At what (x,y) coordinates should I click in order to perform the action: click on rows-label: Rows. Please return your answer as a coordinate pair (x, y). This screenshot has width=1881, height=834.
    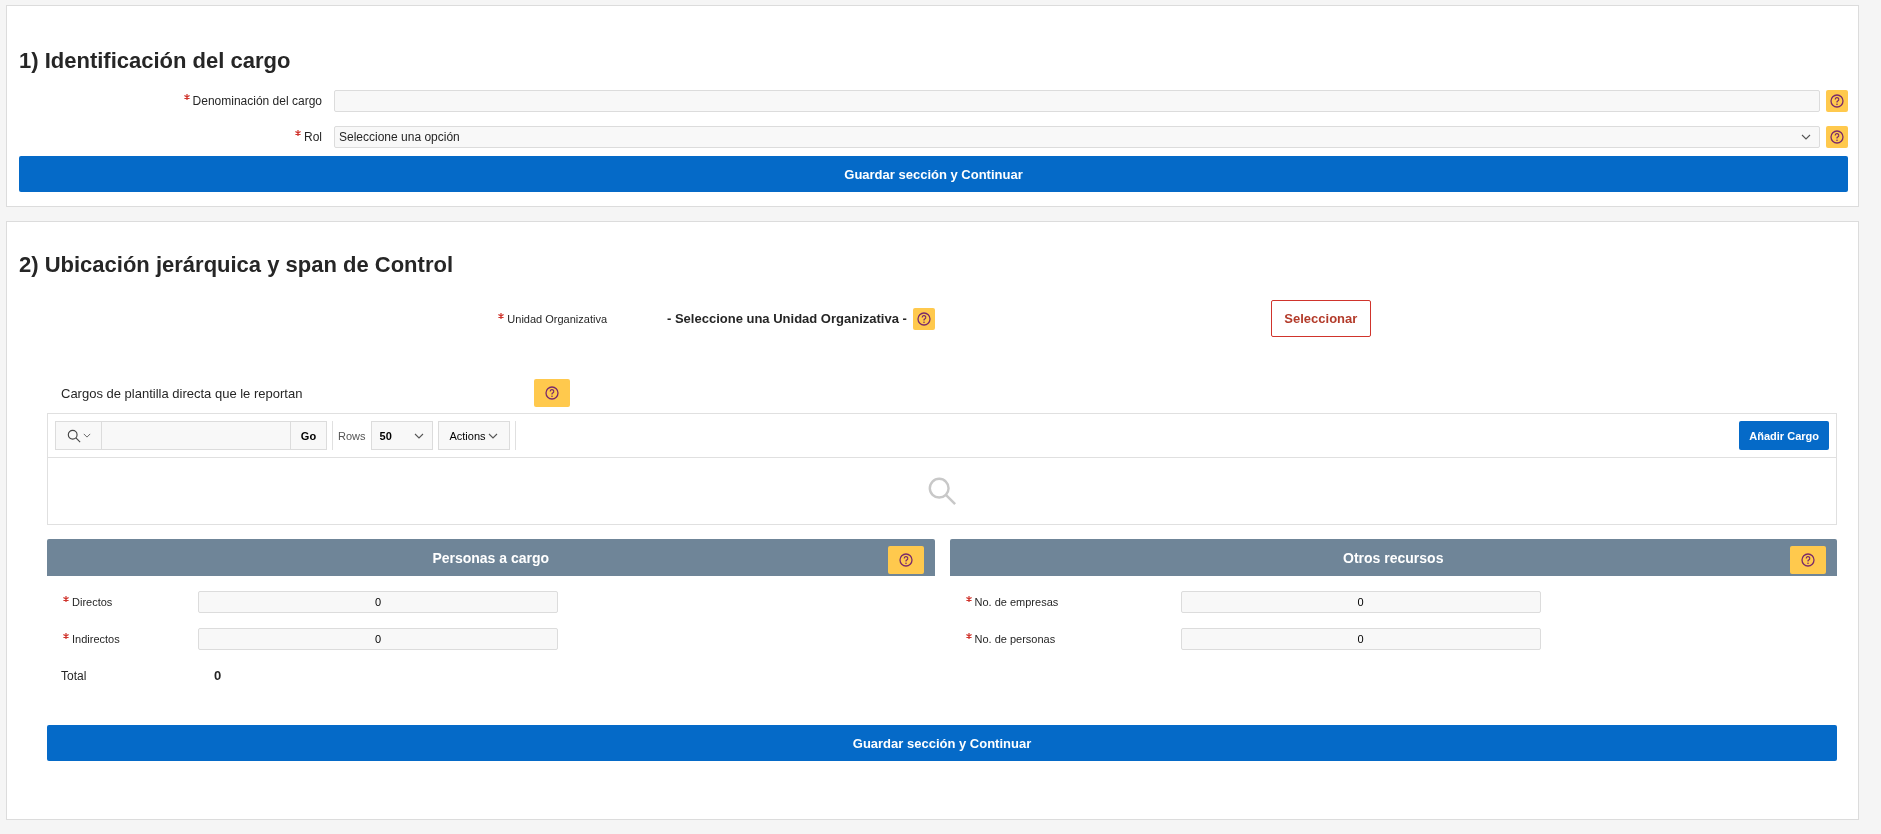
    Looking at the image, I should click on (352, 435).